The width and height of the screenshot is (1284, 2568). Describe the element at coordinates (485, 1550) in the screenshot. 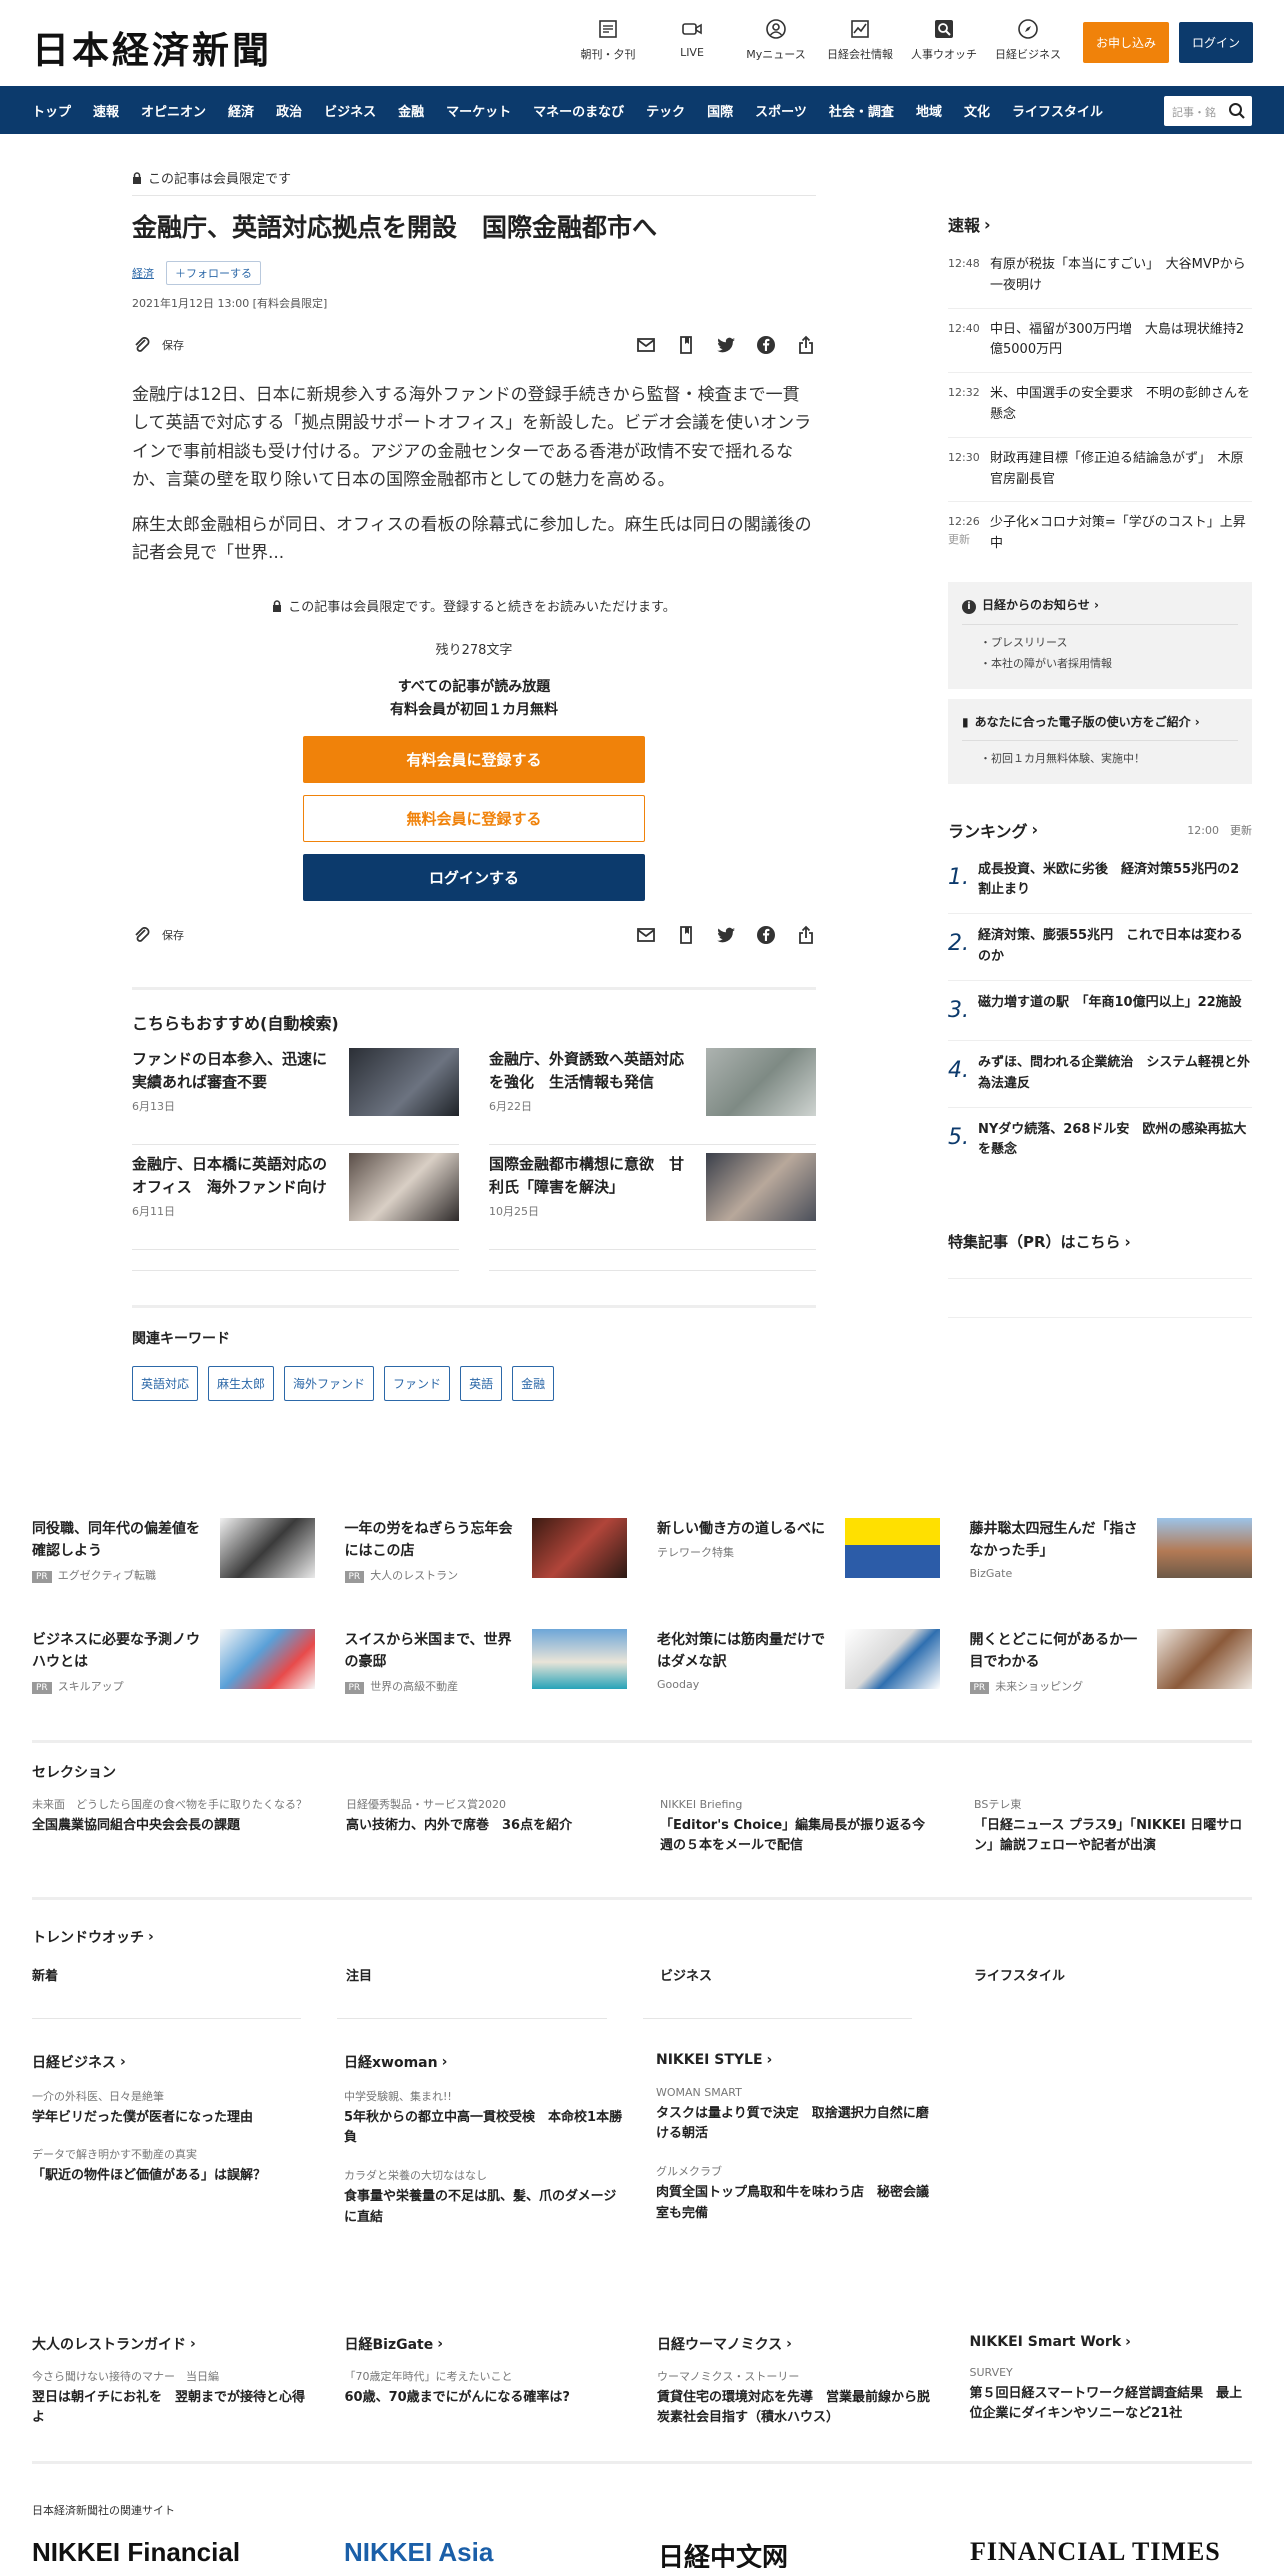

I see `pr-item: 一年の労をねぎらう忘年会にはこの店 PR 大人のレストラン` at that location.